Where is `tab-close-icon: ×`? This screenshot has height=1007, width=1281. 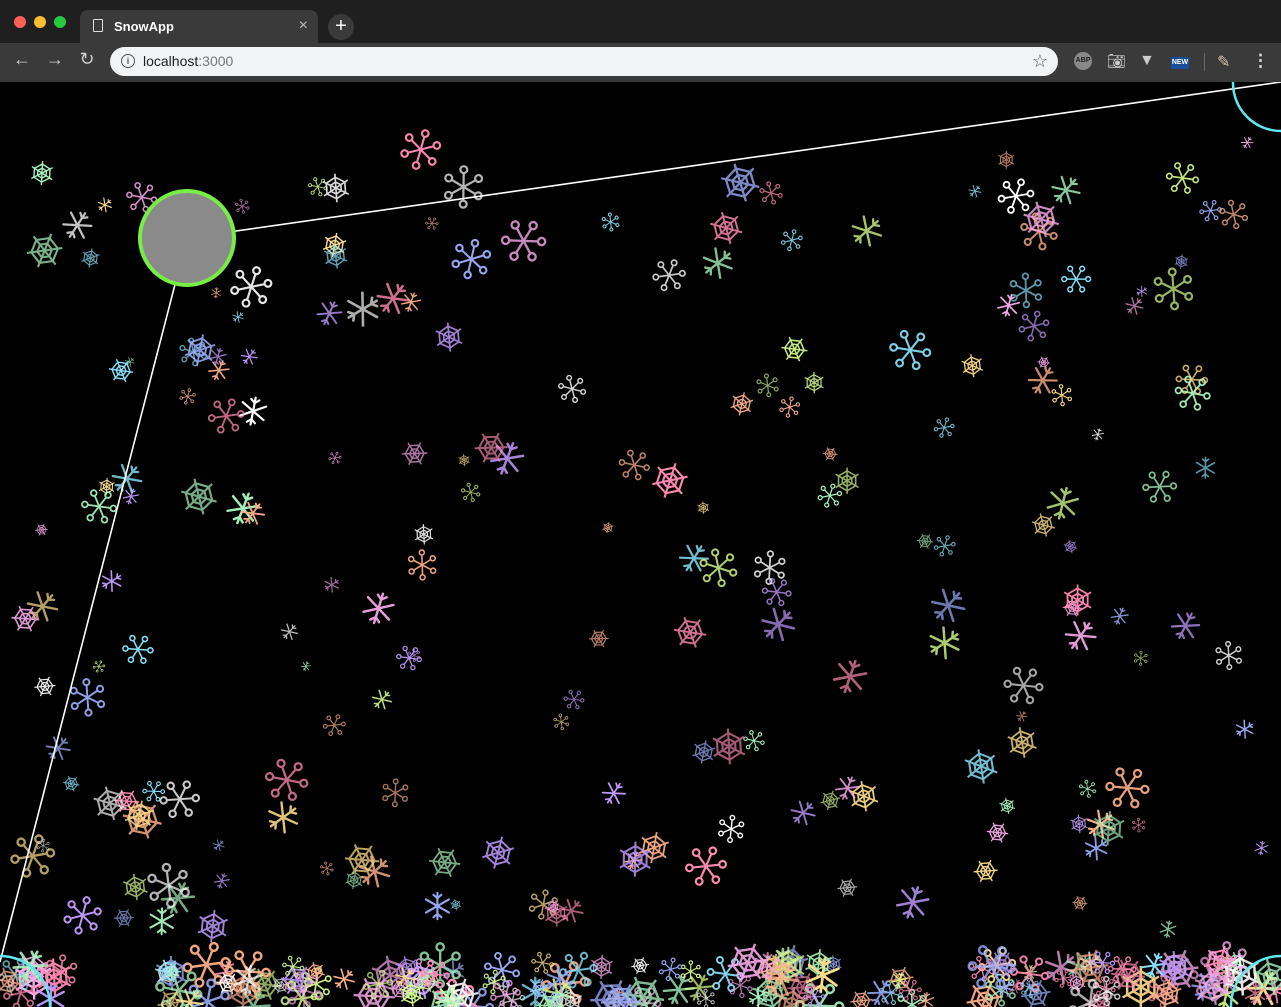
tab-close-icon: × is located at coordinates (303, 26).